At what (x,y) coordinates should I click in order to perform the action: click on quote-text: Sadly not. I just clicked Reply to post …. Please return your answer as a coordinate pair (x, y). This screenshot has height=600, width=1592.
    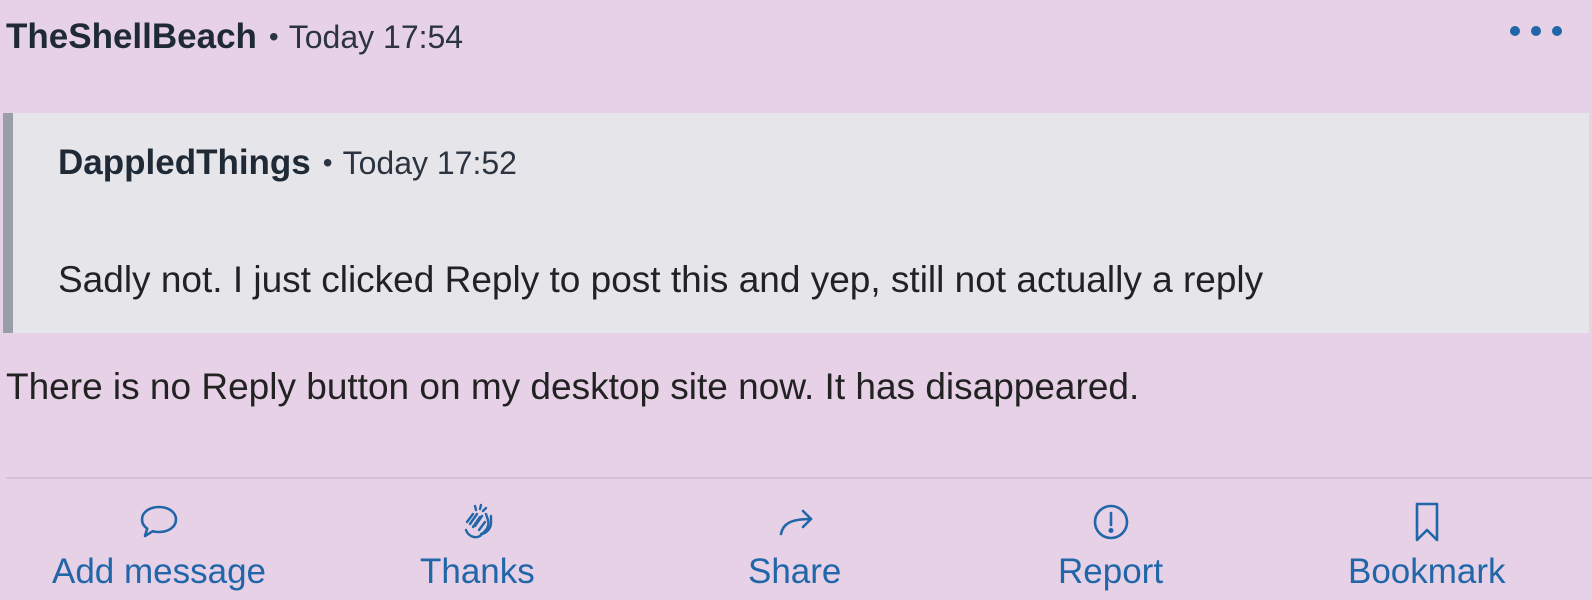
    Looking at the image, I should click on (661, 279).